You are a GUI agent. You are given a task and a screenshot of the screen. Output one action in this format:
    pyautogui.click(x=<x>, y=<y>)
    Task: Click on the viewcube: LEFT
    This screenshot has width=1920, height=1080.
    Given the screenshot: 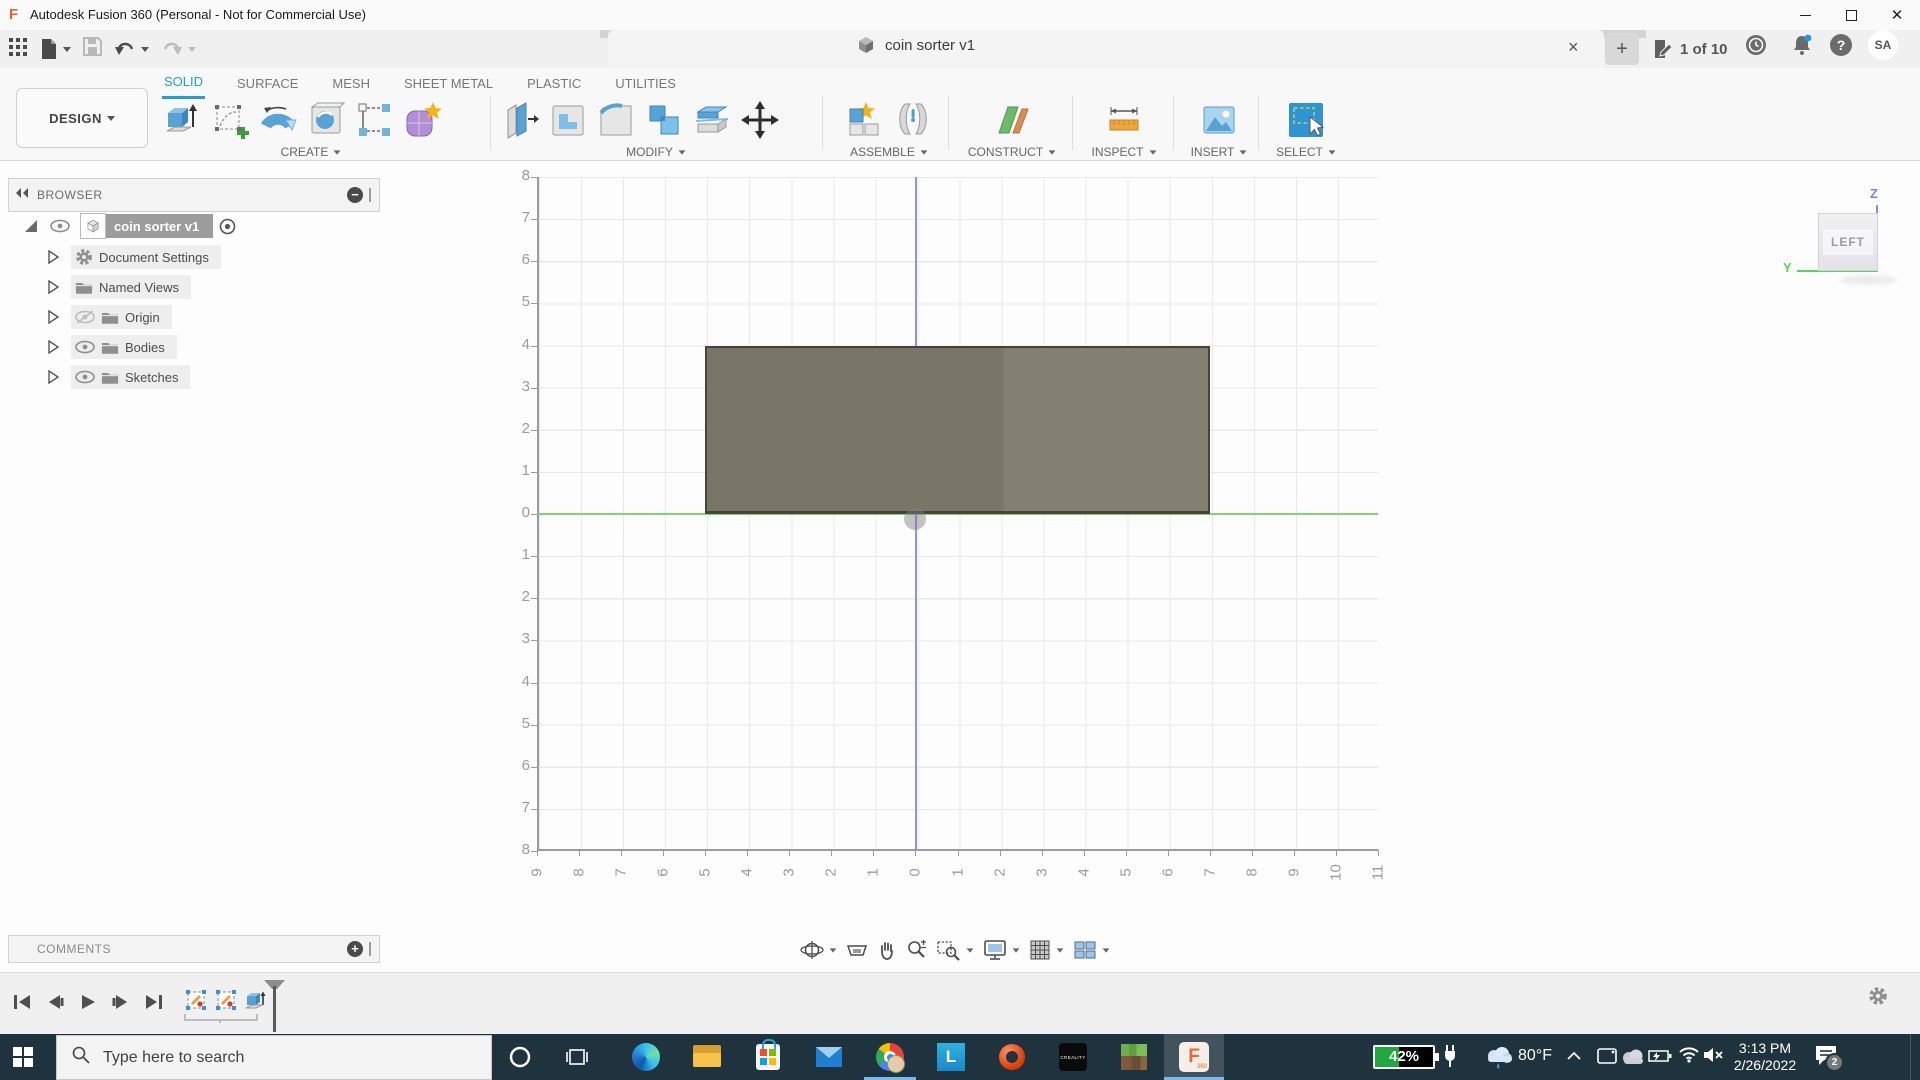 What is the action you would take?
    pyautogui.click(x=1848, y=242)
    